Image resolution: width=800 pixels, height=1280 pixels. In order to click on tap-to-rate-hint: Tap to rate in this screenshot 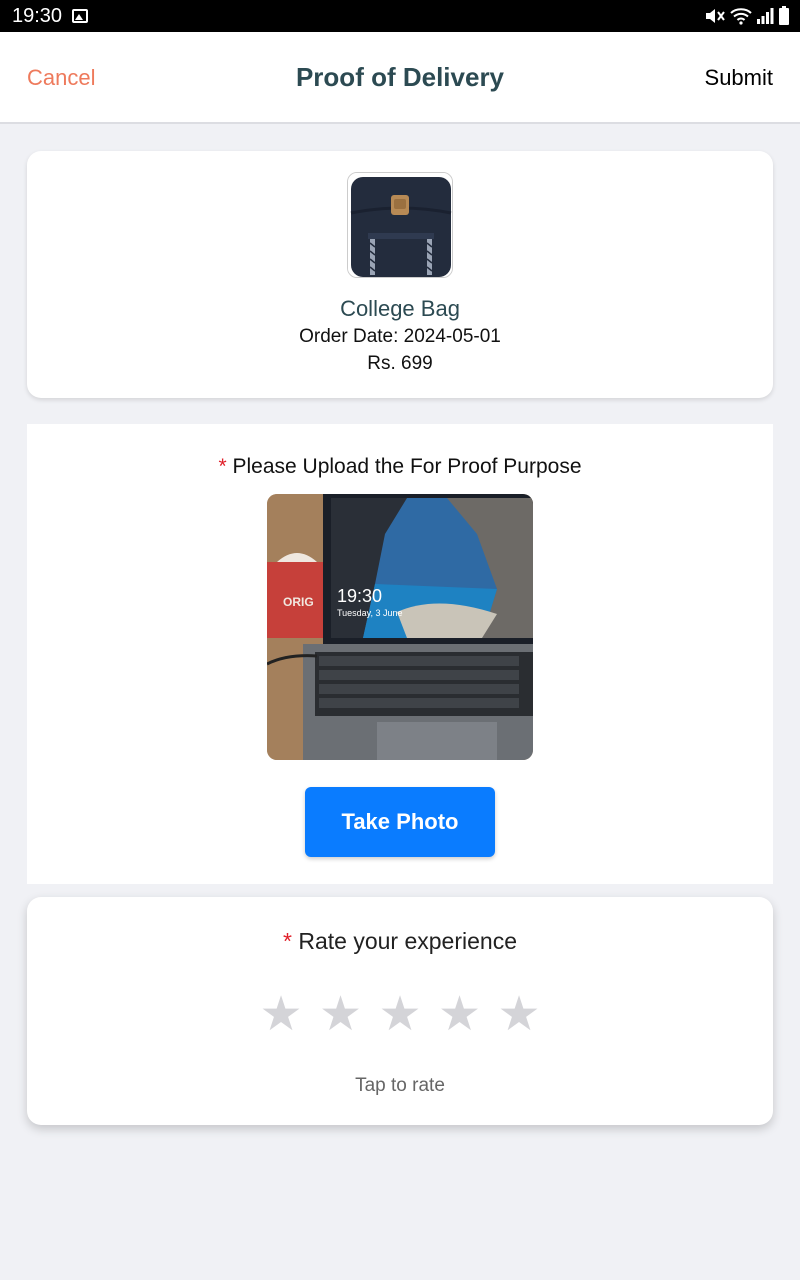, I will do `click(400, 1085)`.